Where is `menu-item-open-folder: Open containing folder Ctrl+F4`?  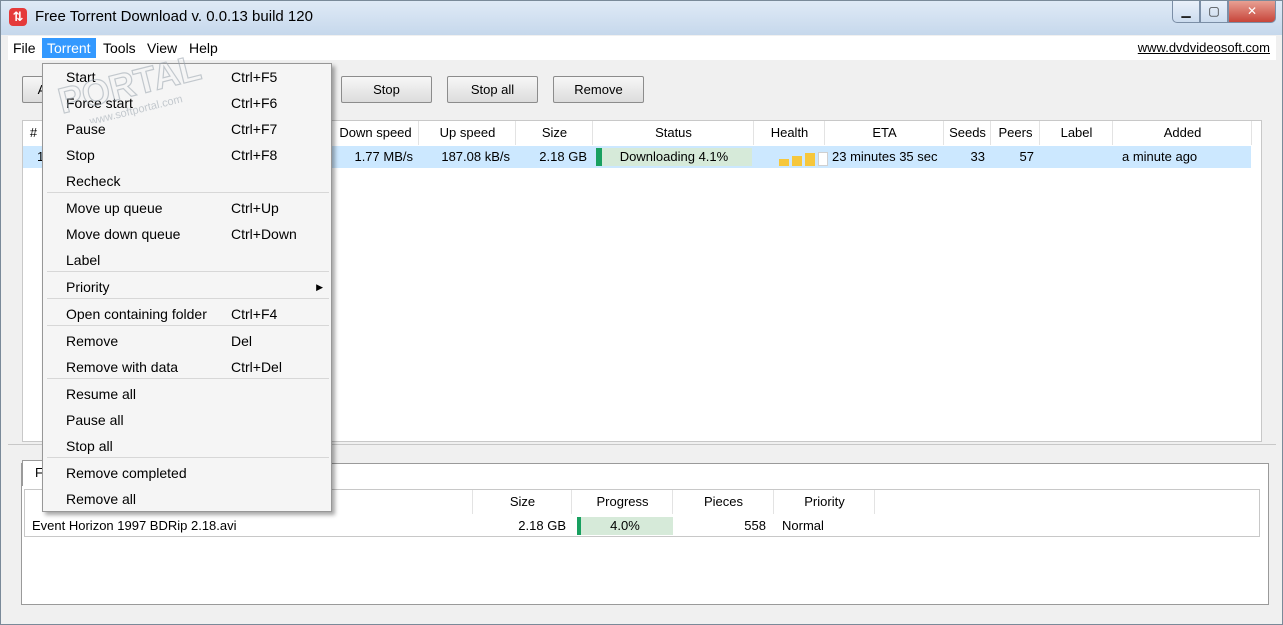 menu-item-open-folder: Open containing folder Ctrl+F4 is located at coordinates (187, 314).